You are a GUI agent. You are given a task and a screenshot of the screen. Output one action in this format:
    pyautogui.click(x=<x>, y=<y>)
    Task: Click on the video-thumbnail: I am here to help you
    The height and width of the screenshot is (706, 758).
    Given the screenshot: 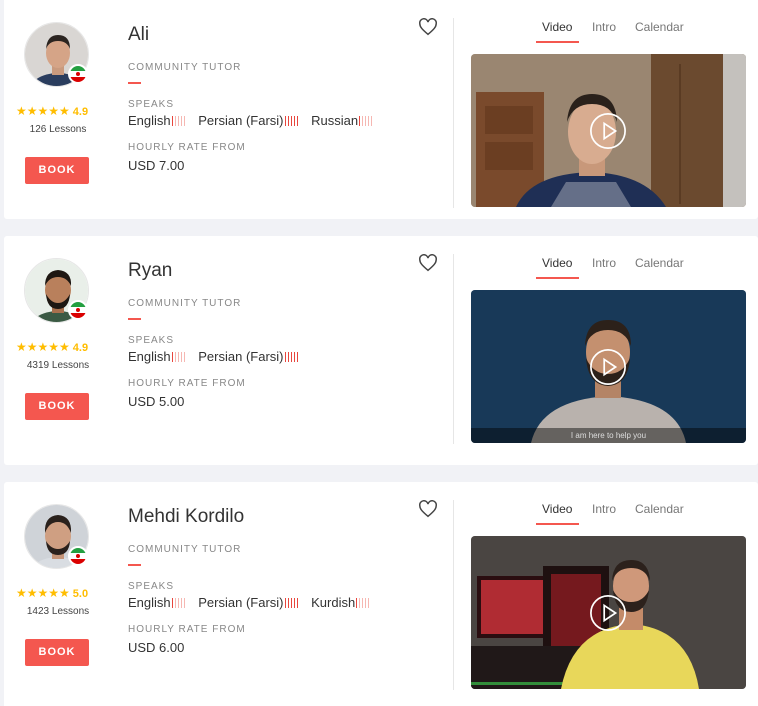 What is the action you would take?
    pyautogui.click(x=608, y=366)
    